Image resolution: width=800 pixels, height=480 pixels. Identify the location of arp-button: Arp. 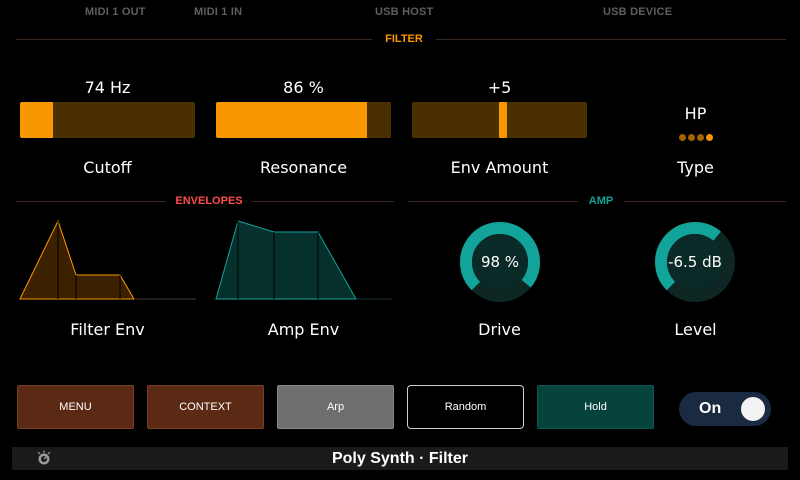
(335, 407).